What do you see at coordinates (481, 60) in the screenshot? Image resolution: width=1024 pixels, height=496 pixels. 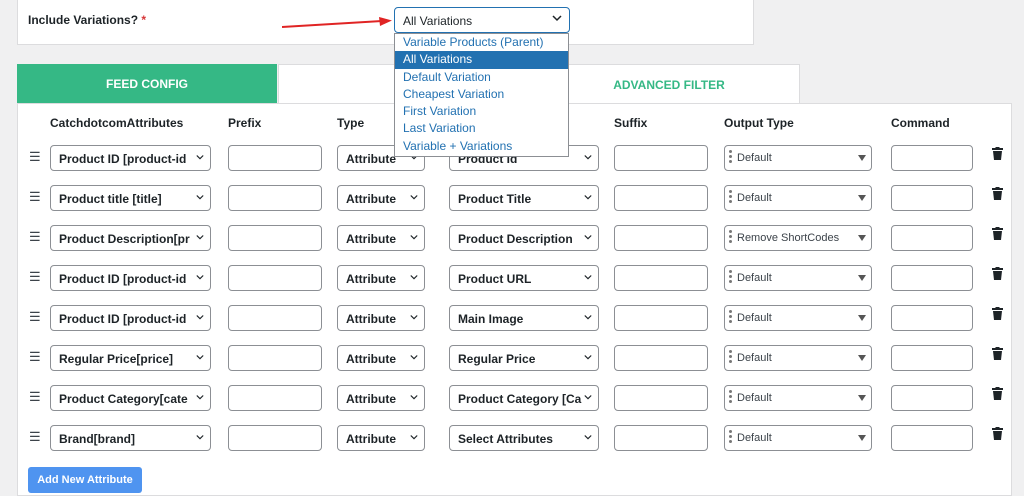 I see `dropdown-option: All Variations` at bounding box center [481, 60].